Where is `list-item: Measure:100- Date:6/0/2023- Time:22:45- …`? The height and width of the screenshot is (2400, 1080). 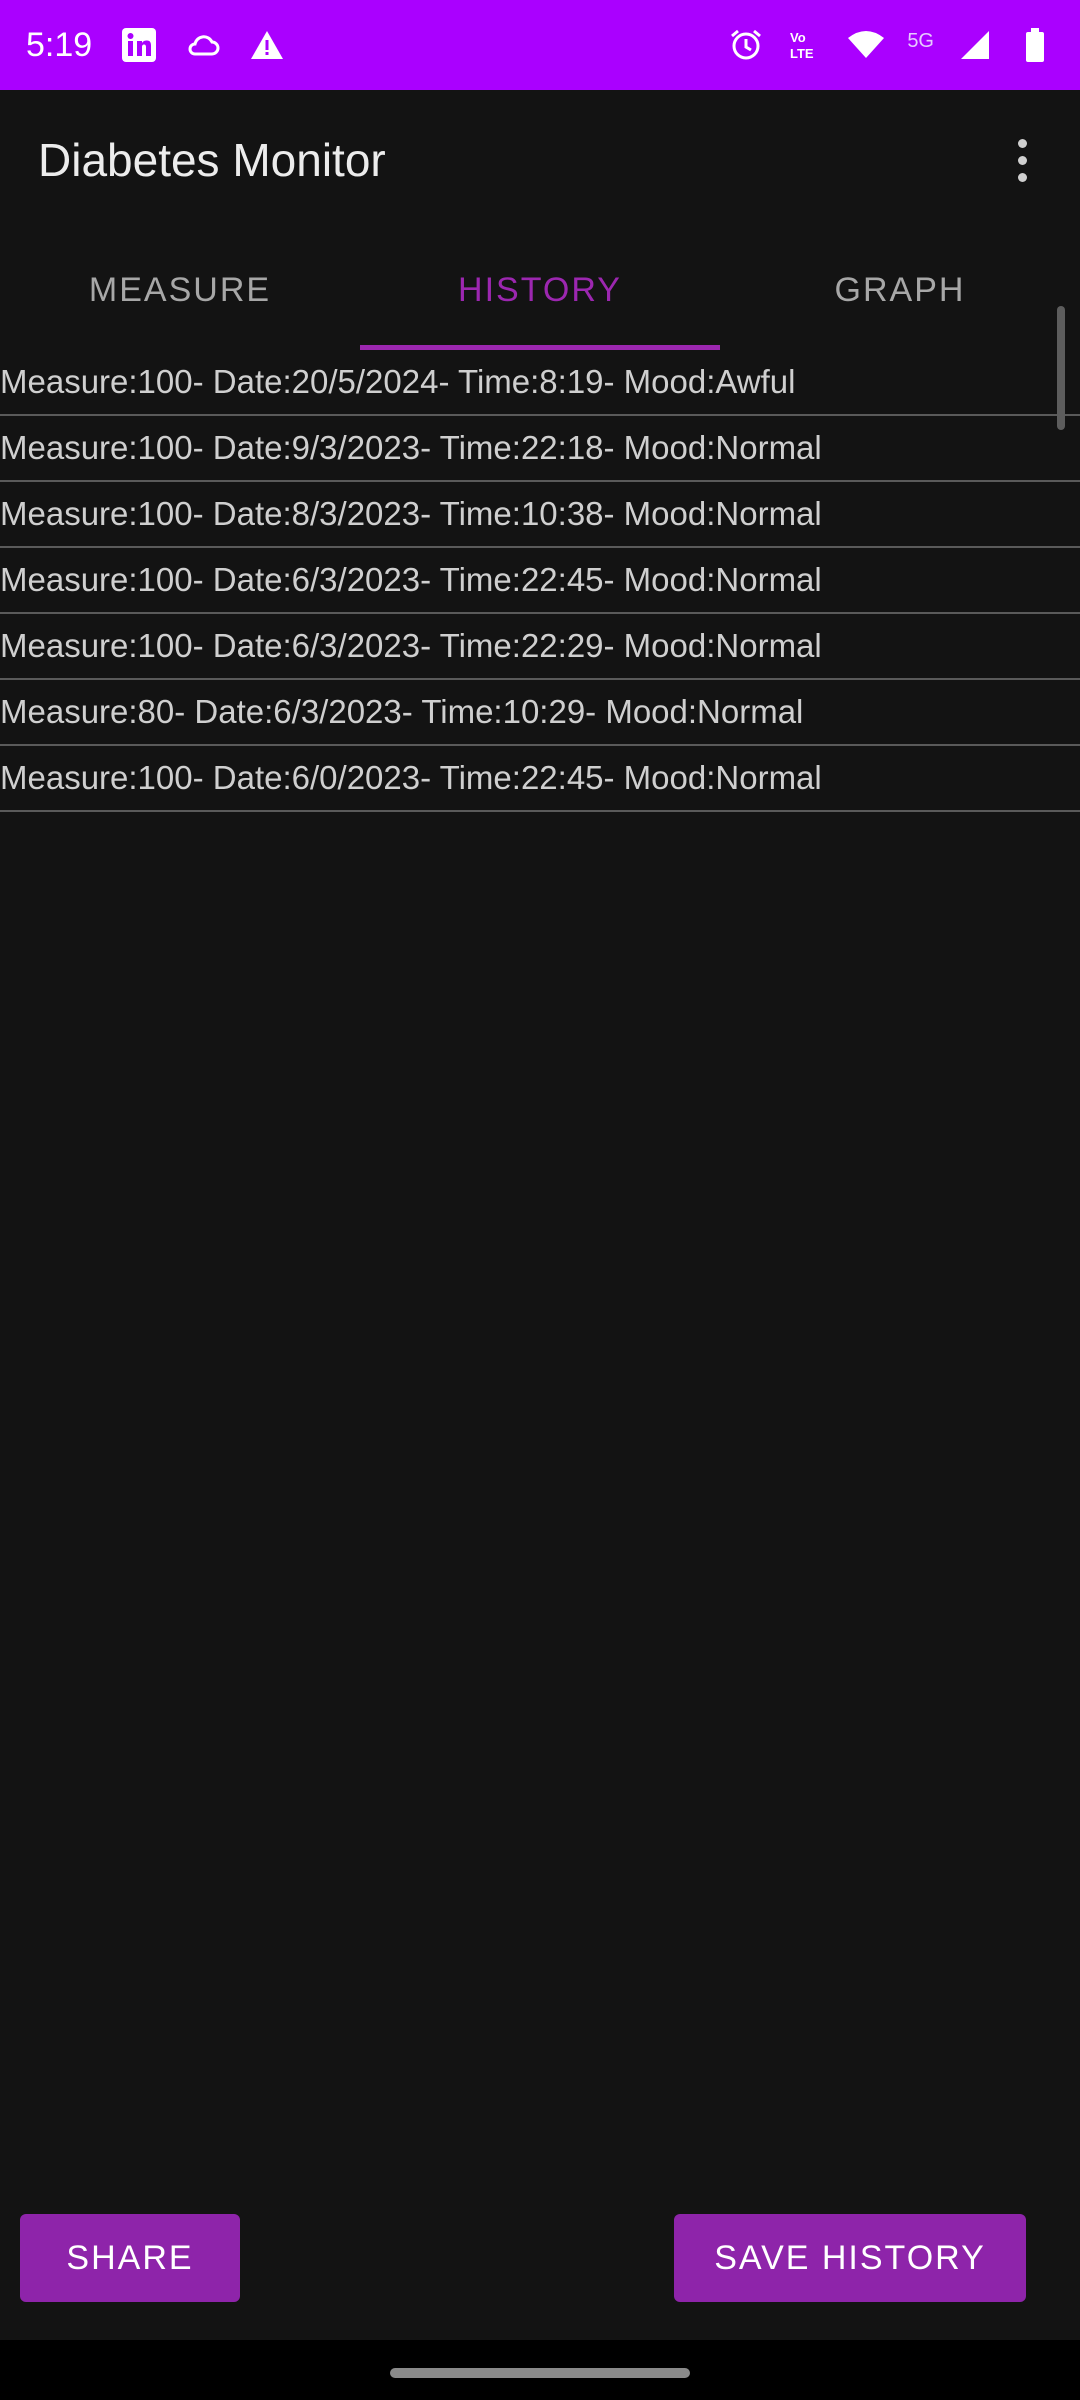
list-item: Measure:100- Date:6/0/2023- Time:22:45- … is located at coordinates (540, 779).